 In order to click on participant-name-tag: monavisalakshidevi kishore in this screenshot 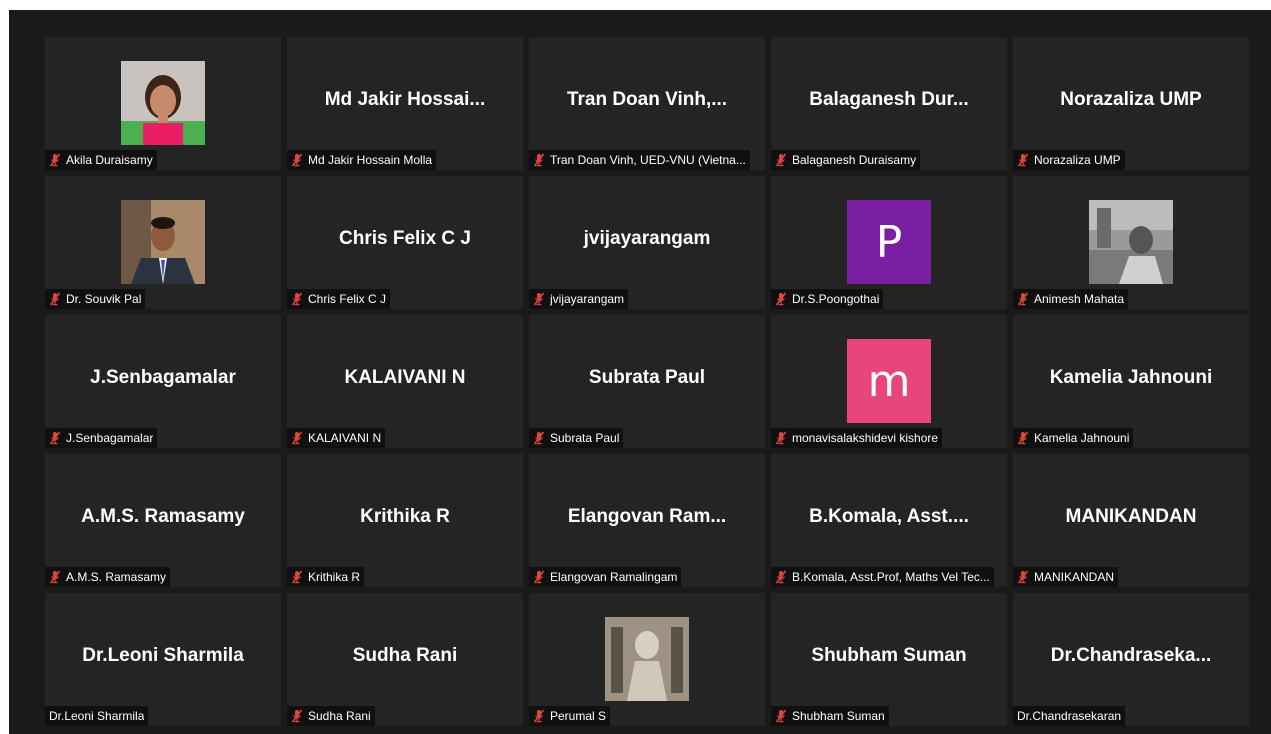, I will do `click(857, 438)`.